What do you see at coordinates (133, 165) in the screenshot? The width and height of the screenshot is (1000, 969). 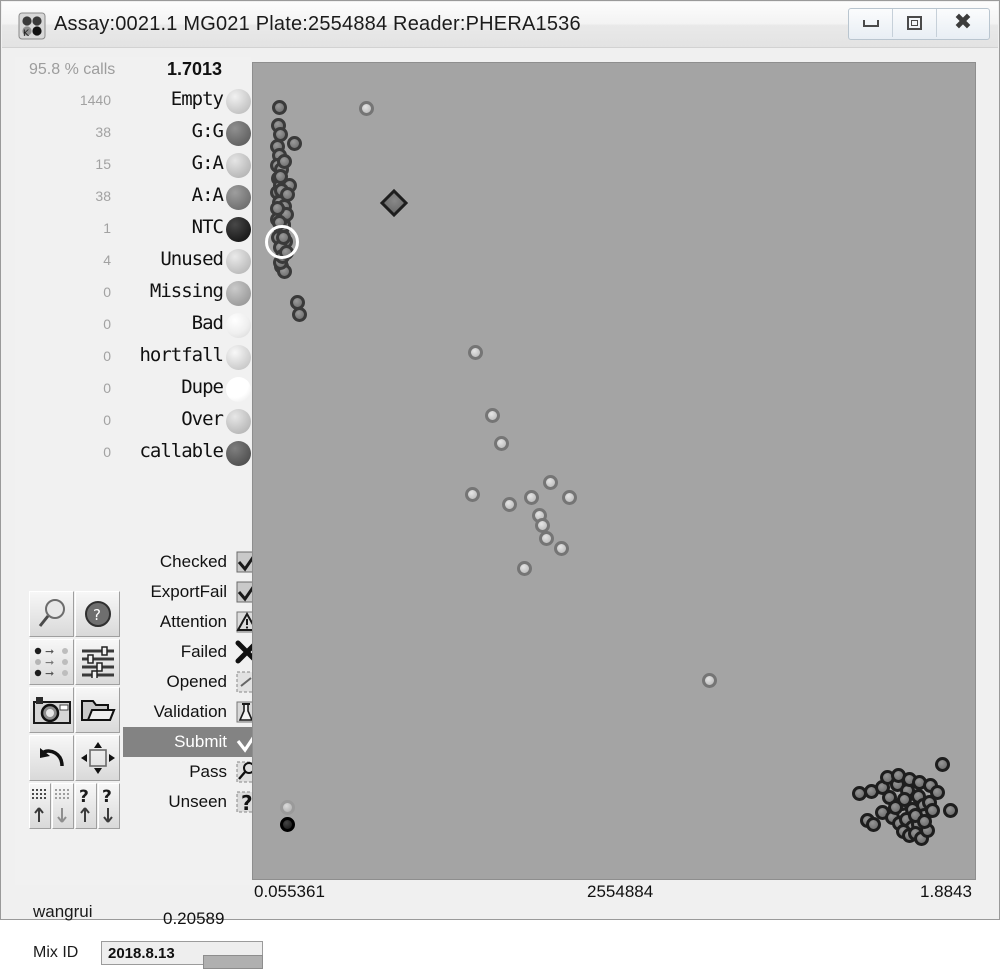 I see `legend-row: 15 G:A` at bounding box center [133, 165].